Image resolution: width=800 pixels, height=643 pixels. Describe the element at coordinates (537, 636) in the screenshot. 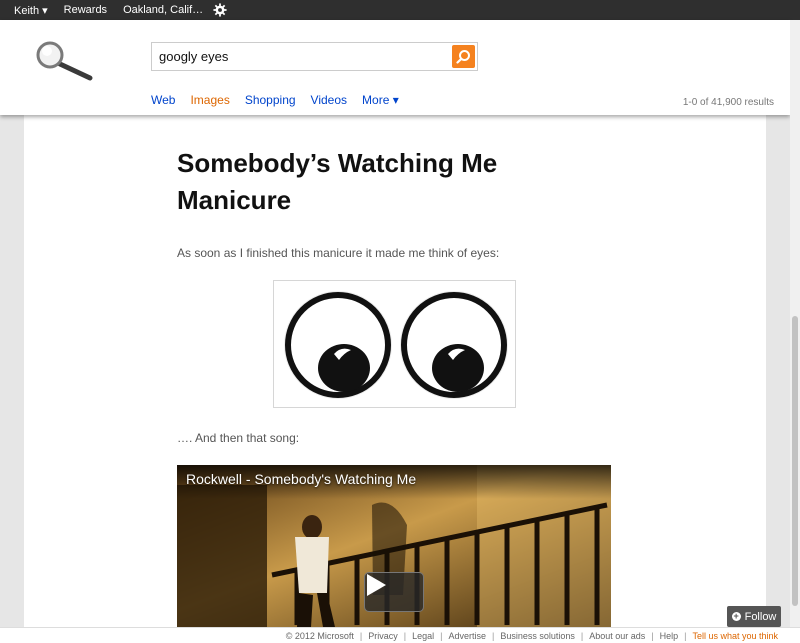

I see `footer-link-business: Business solutions` at that location.